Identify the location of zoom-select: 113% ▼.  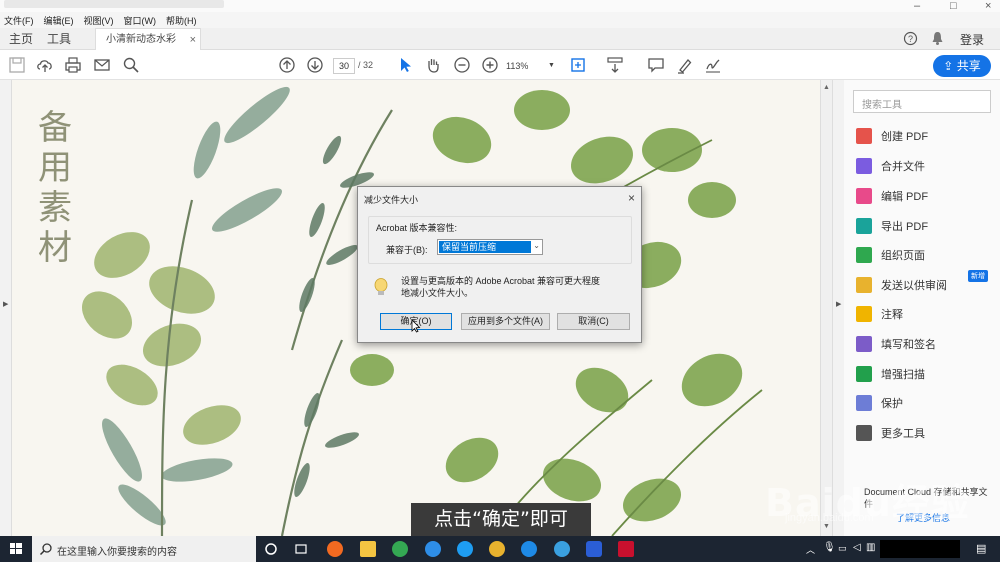
(531, 66).